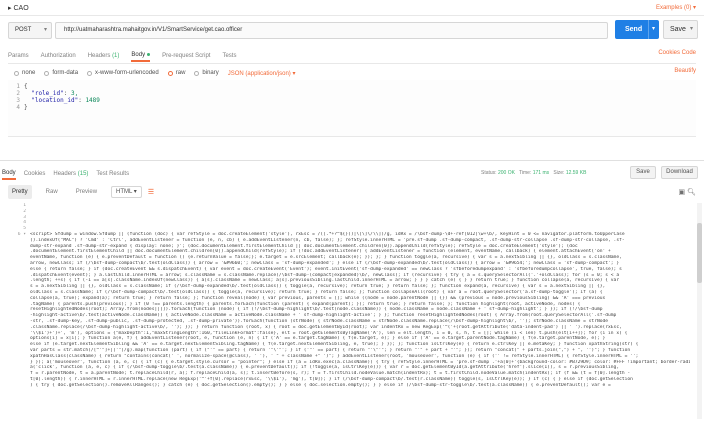  I want to click on content-type-select: JSON (application/json) ▾, so click(262, 73).